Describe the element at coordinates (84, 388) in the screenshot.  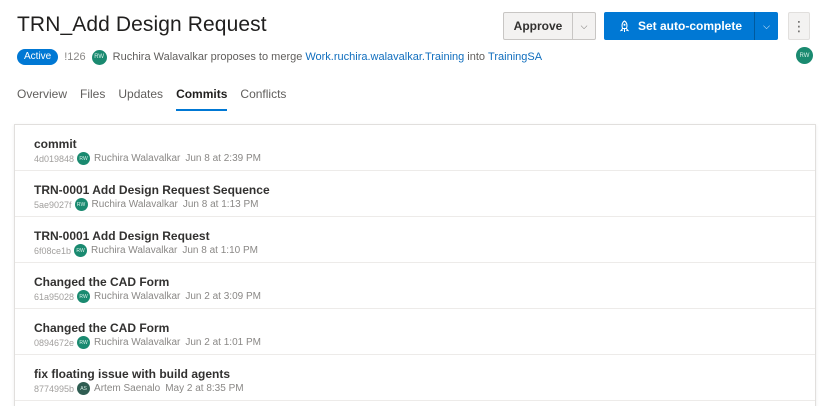
I see `commit-author-avatar: AS` at that location.